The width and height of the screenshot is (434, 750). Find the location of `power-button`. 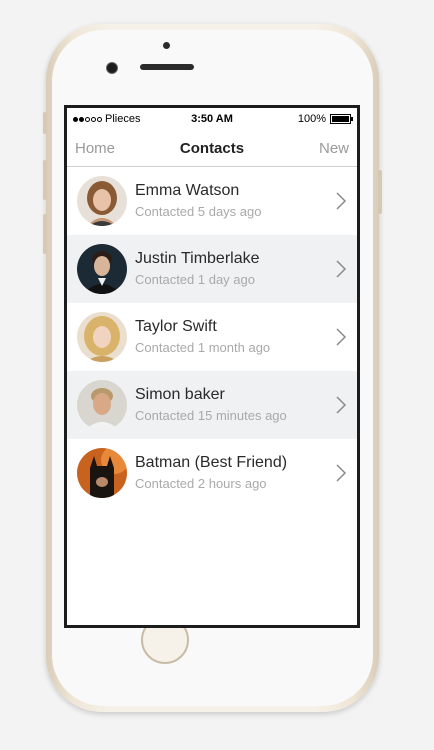

power-button is located at coordinates (380, 192).